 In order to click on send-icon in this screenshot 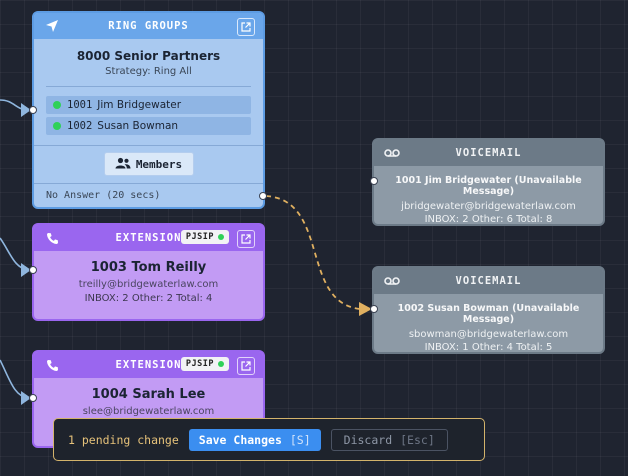, I will do `click(52, 26)`.